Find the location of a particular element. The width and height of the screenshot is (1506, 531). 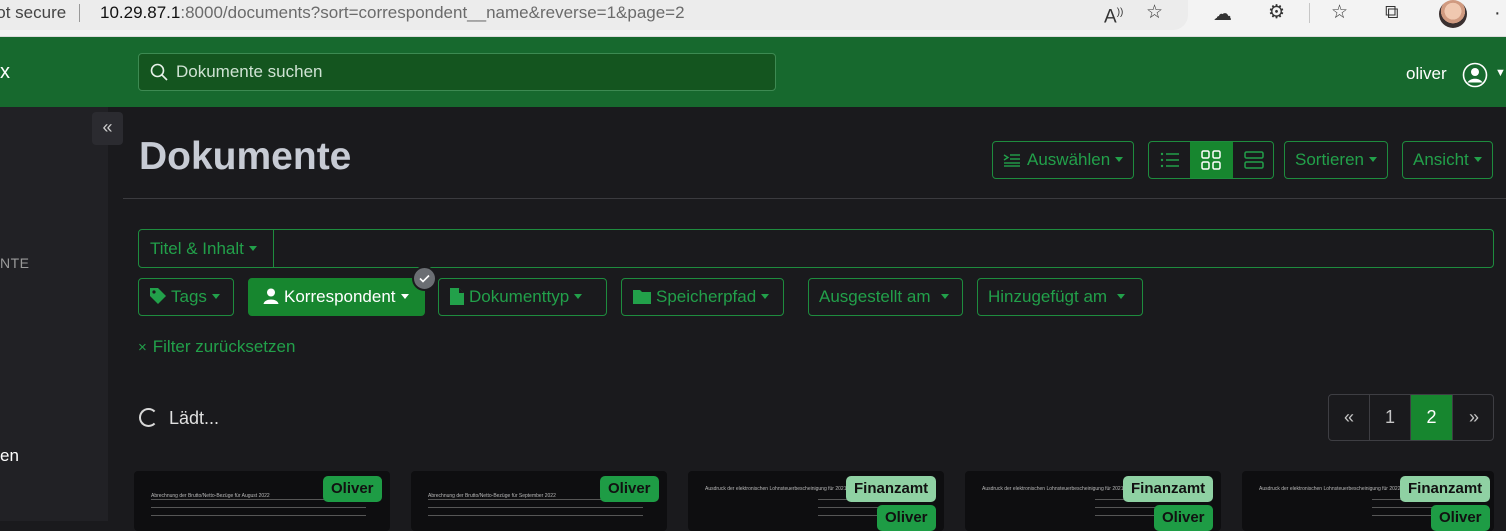

filter-tags-label: Tags is located at coordinates (189, 296).